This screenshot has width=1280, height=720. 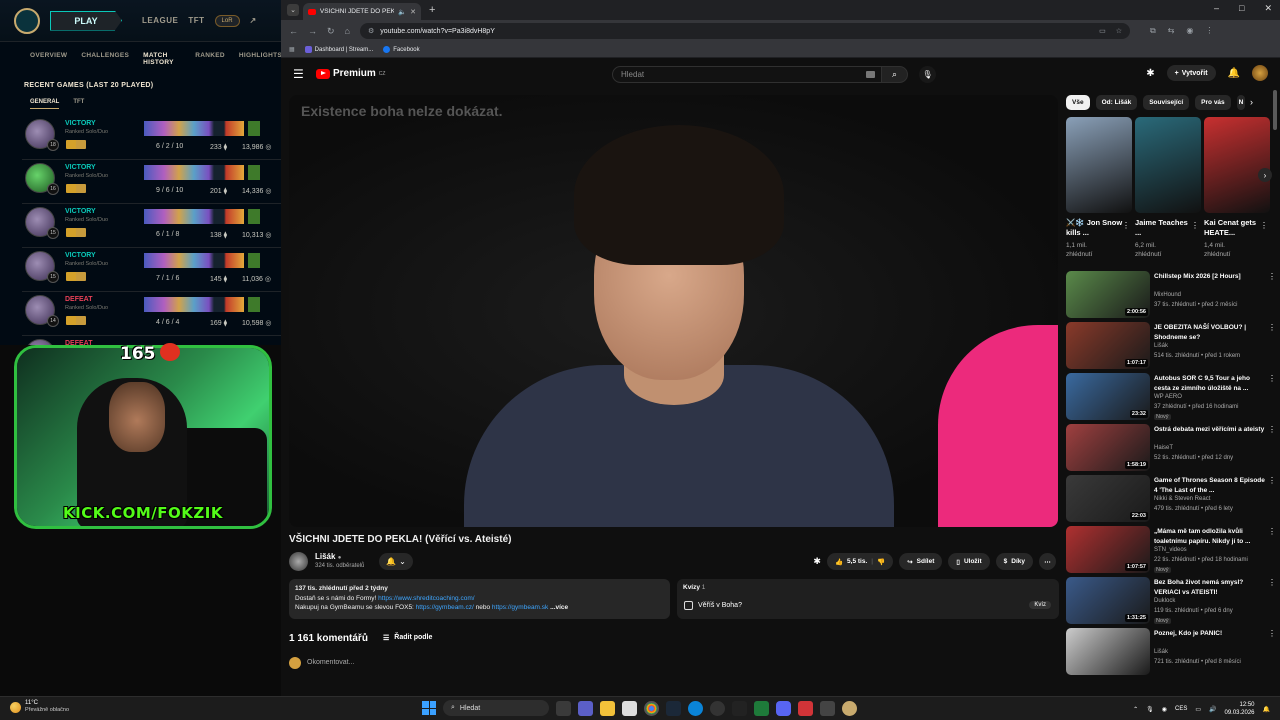 What do you see at coordinates (39, 707) in the screenshot?
I see `weather-widget: 11°C Převážně oblačno` at bounding box center [39, 707].